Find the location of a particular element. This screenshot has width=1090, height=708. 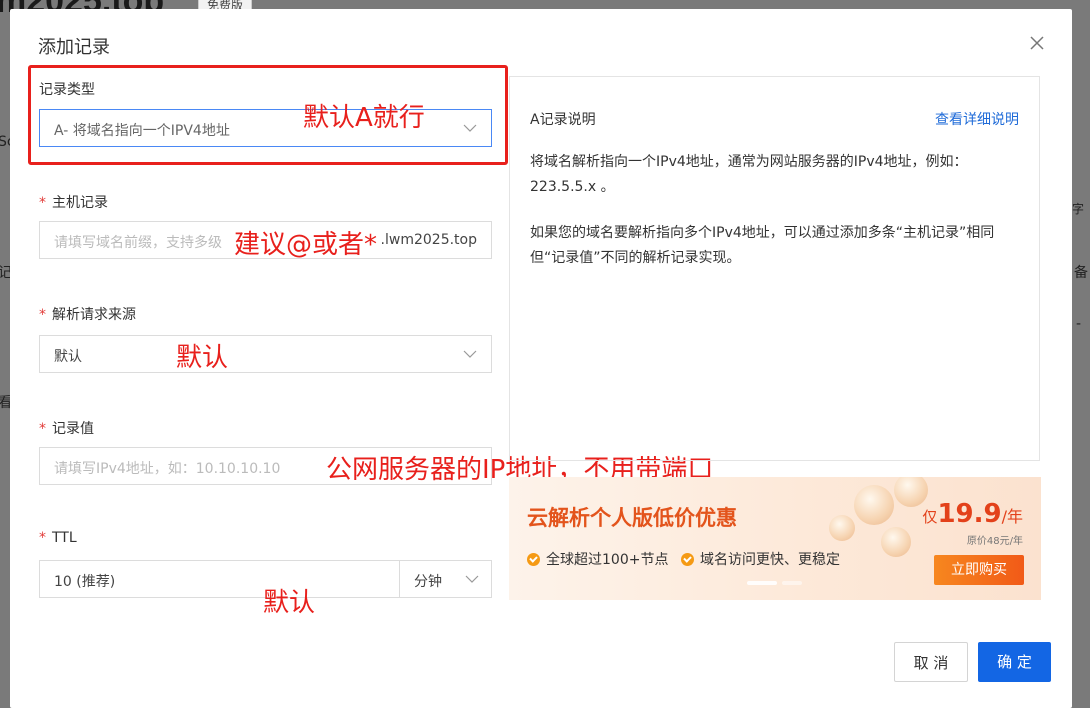

annotation-ttl: 默认 is located at coordinates (289, 603).